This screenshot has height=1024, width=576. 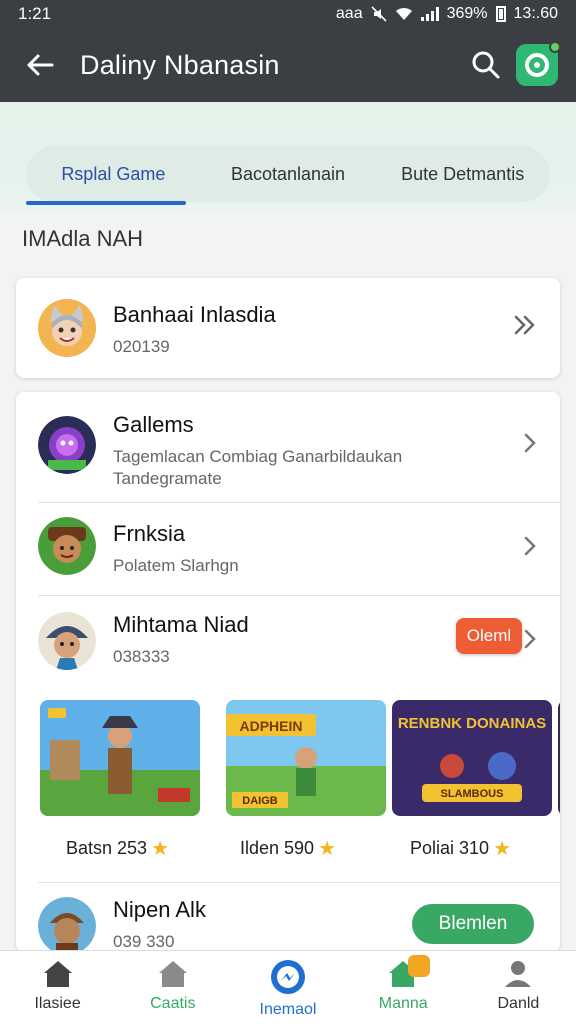 I want to click on search-icon, so click(x=486, y=65).